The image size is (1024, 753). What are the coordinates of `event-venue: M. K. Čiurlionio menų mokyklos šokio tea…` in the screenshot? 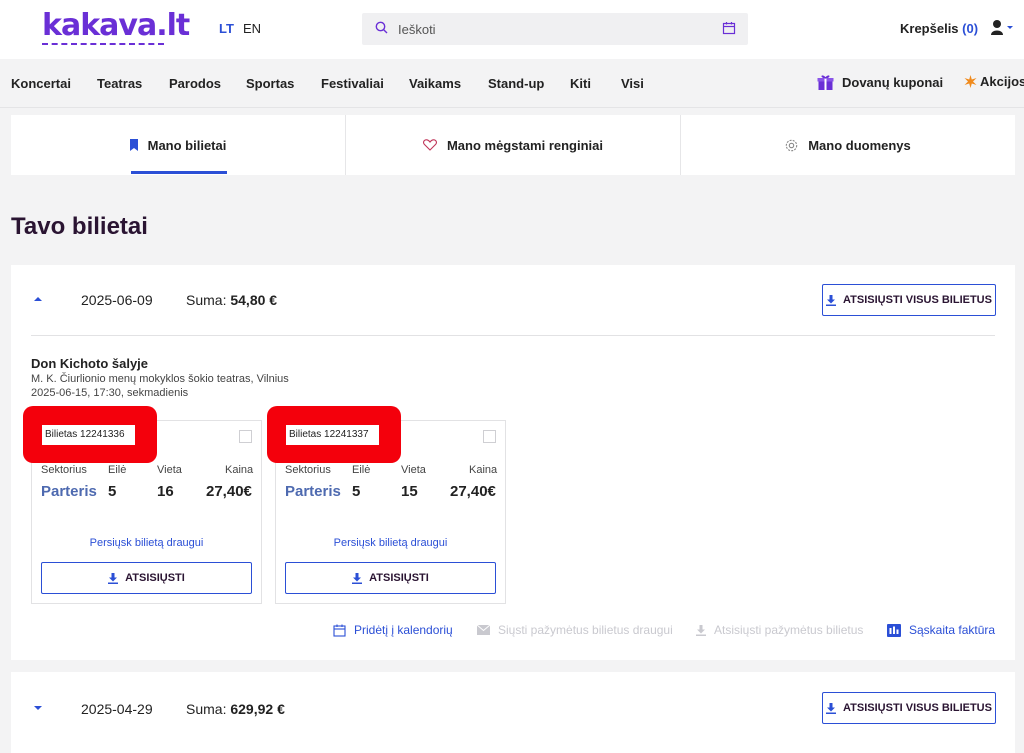 It's located at (160, 379).